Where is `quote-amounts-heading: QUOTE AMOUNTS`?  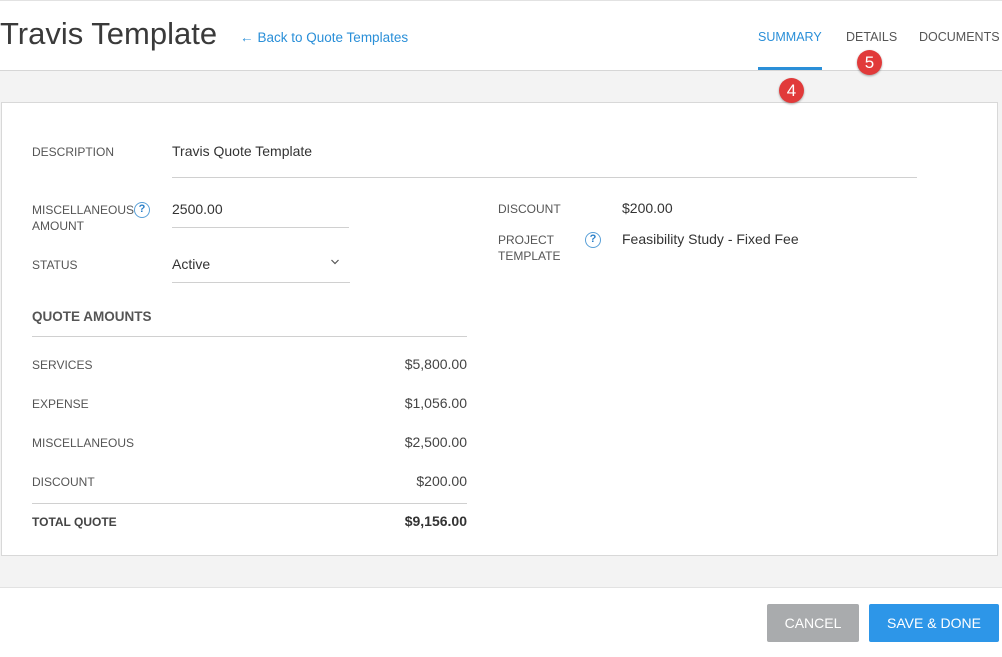 quote-amounts-heading: QUOTE AMOUNTS is located at coordinates (92, 316).